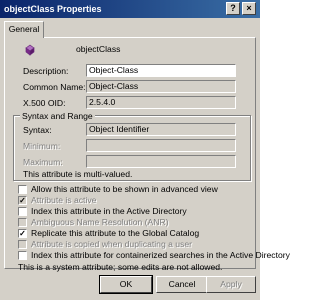 The image size is (320, 300). I want to click on tab-general: General, so click(24, 29).